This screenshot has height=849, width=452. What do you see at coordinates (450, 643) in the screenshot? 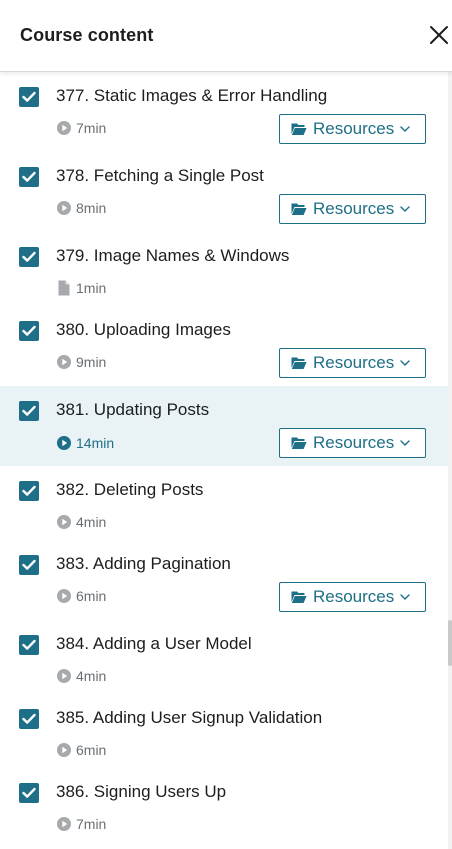
I see `scrollbar-thumb` at bounding box center [450, 643].